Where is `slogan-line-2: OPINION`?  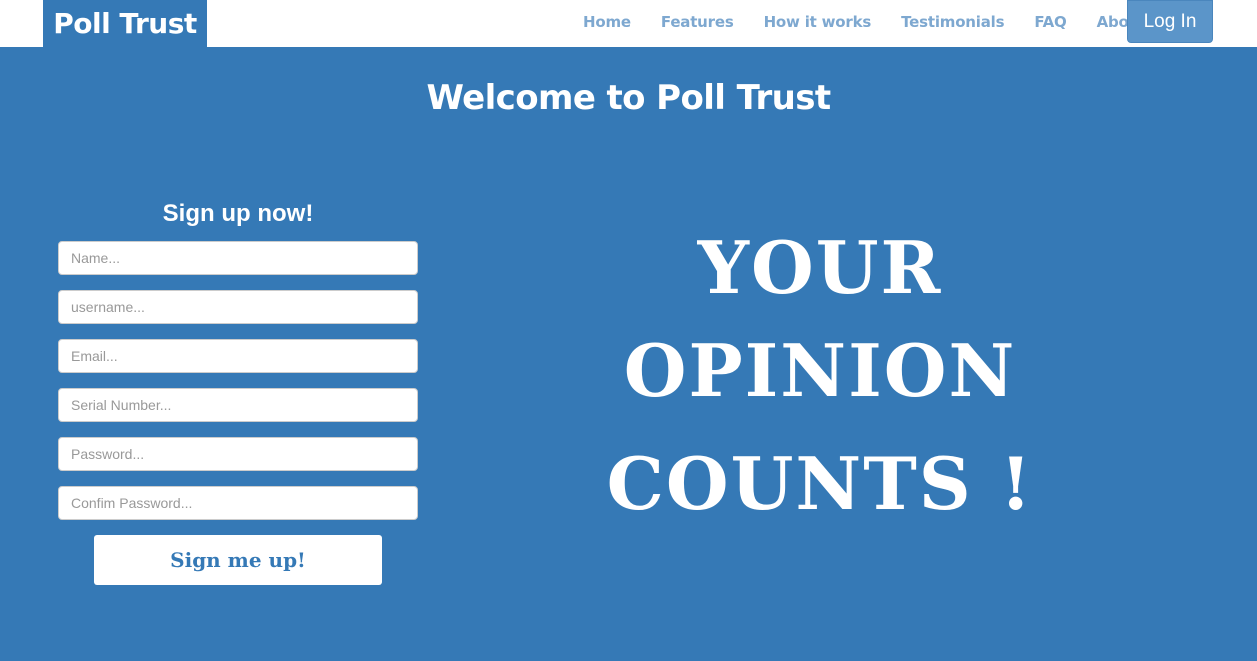 slogan-line-2: OPINION is located at coordinates (820, 370).